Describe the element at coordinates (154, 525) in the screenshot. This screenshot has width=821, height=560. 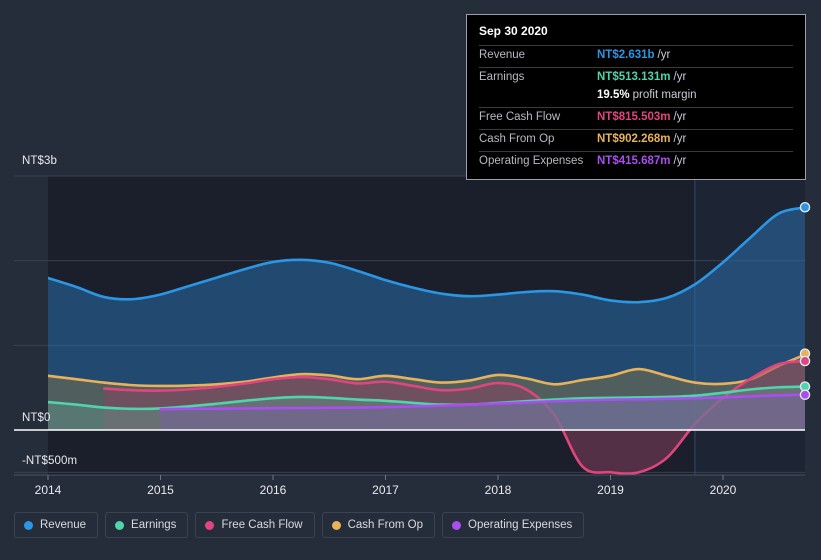
I see `legend-item-label: Earnings` at that location.